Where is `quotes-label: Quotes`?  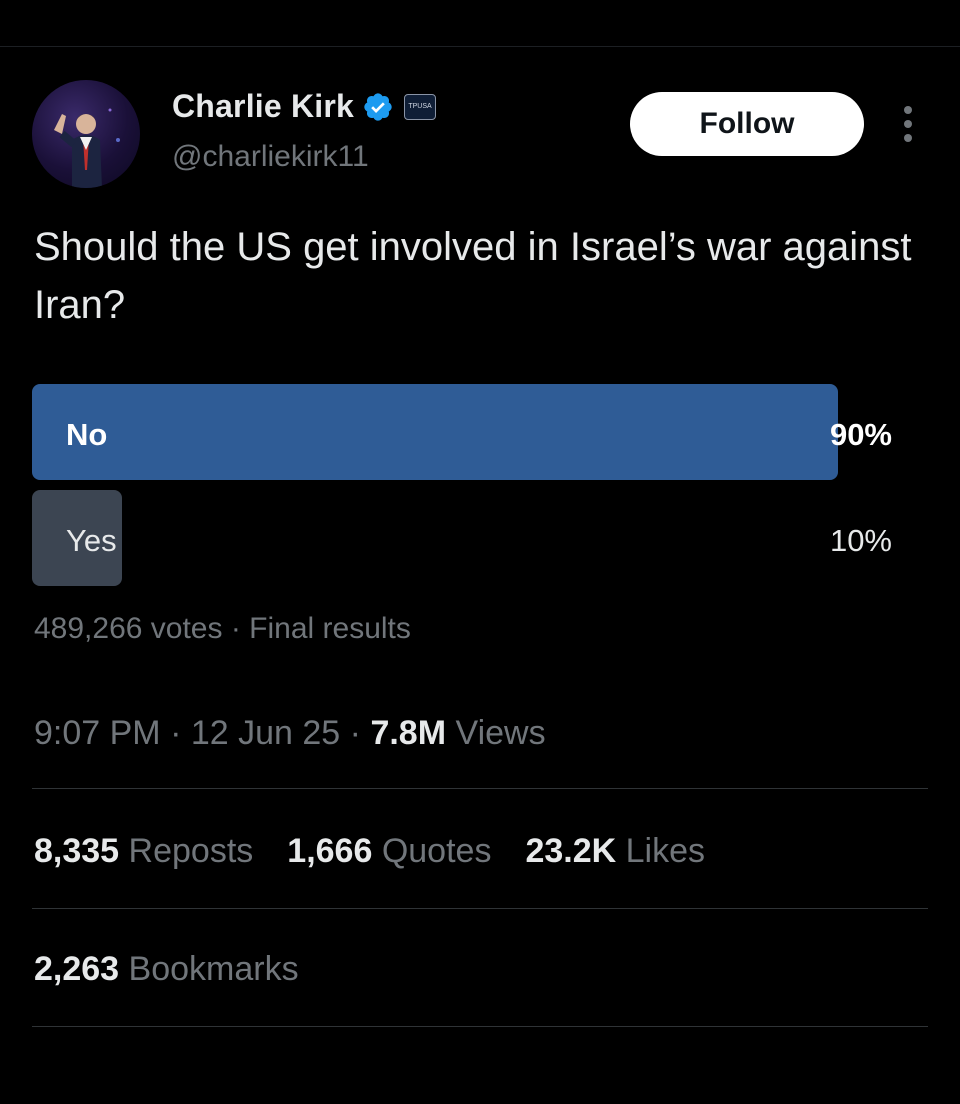
quotes-label: Quotes is located at coordinates (436, 851).